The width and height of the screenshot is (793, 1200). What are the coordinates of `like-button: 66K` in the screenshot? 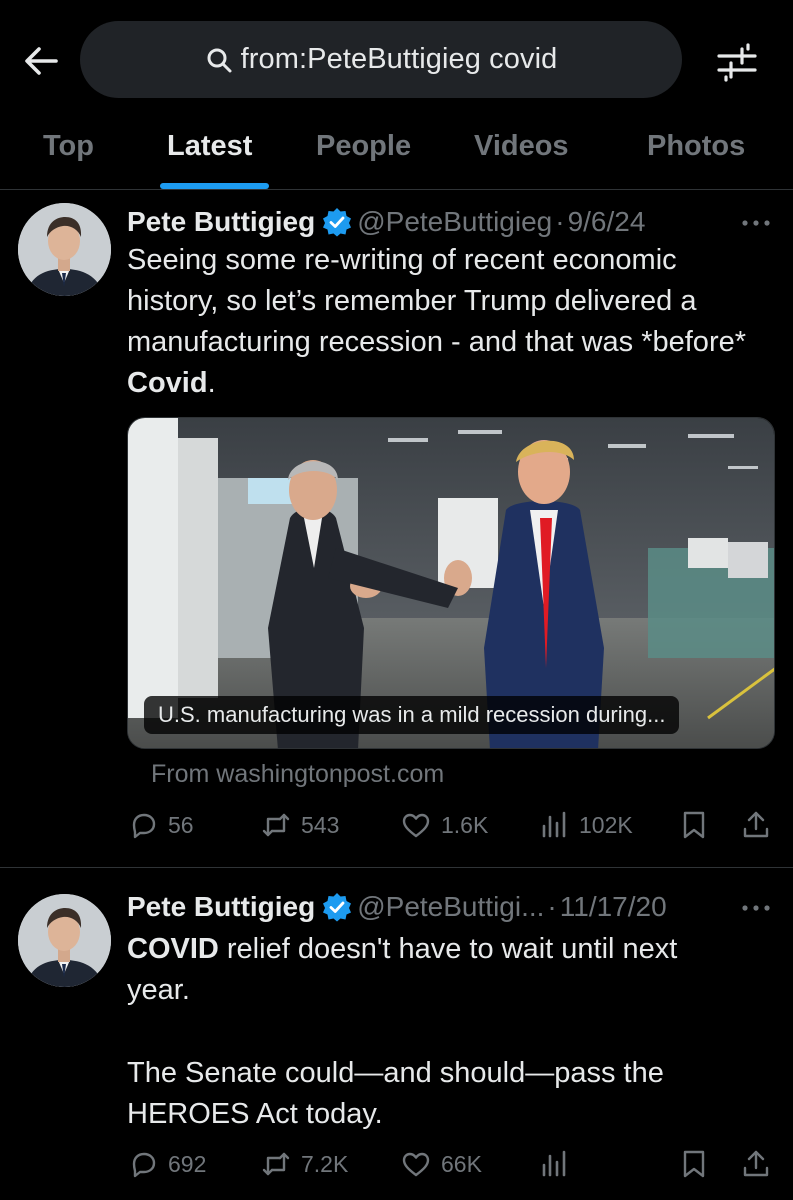 It's located at (441, 1164).